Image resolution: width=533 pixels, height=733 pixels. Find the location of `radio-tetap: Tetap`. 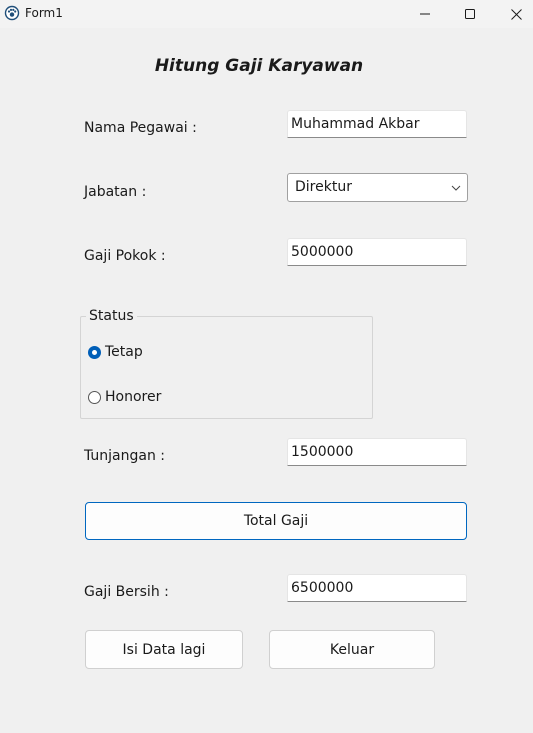

radio-tetap: Tetap is located at coordinates (115, 352).